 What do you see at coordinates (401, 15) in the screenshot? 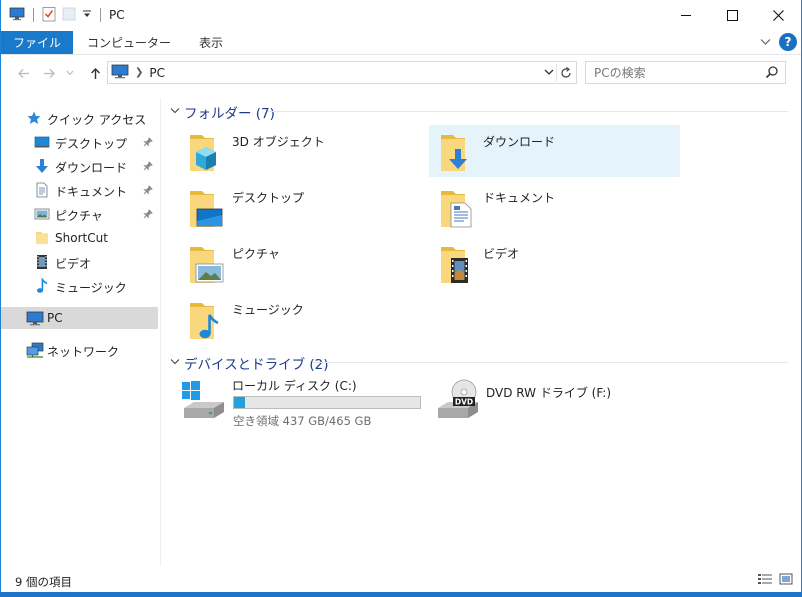
I see `title-bar: PC` at bounding box center [401, 15].